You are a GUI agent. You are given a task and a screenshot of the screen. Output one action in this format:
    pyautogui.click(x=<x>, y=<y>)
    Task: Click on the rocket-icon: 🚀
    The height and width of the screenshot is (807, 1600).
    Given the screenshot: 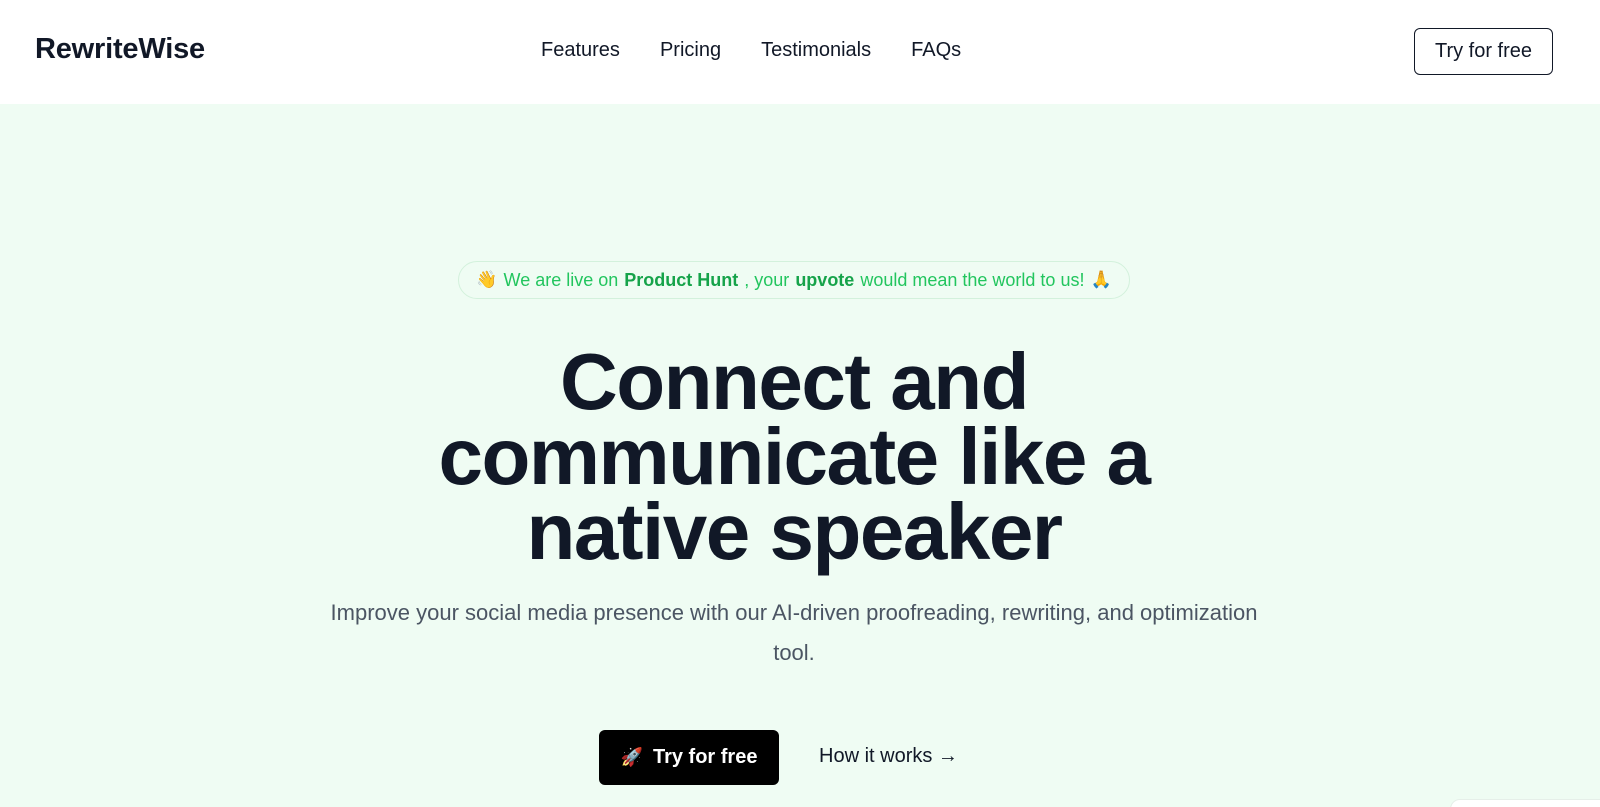 What is the action you would take?
    pyautogui.click(x=631, y=757)
    